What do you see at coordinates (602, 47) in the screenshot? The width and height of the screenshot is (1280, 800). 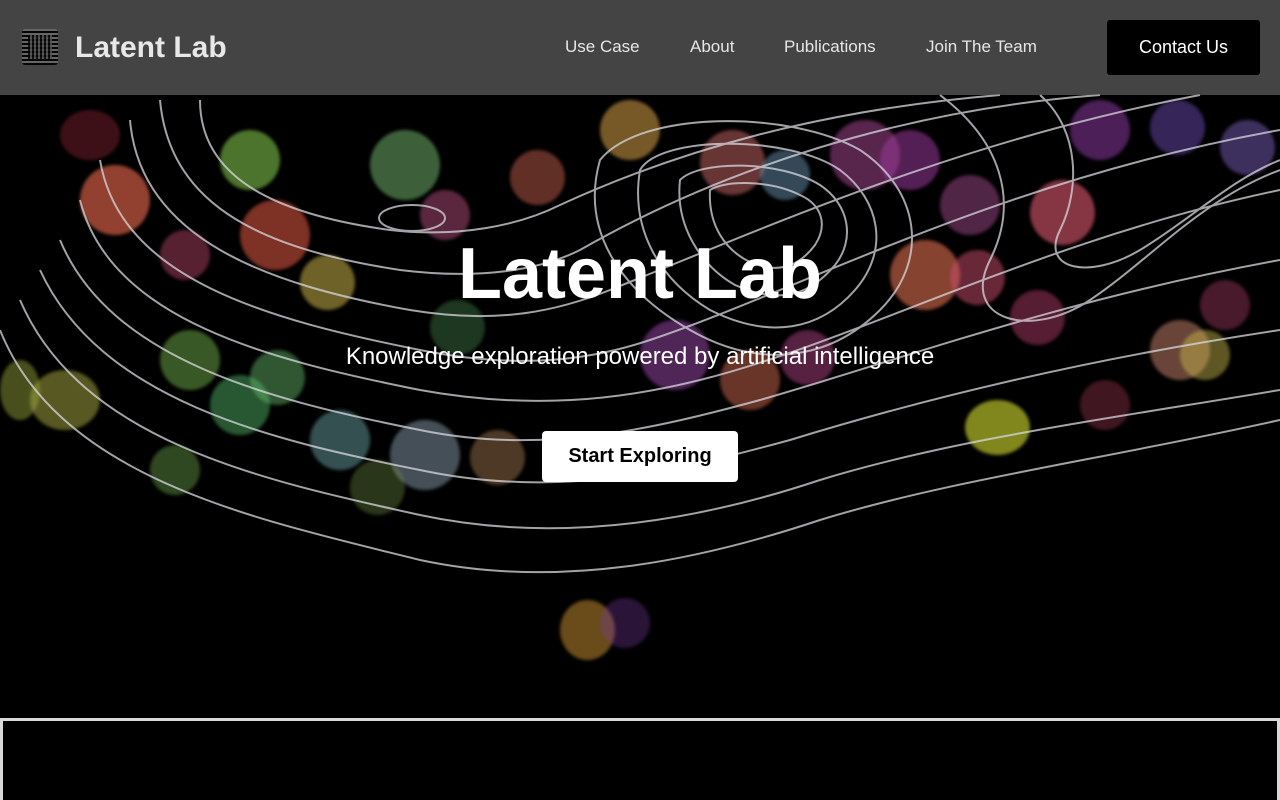 I see `nav-link-use-case: Use Case` at bounding box center [602, 47].